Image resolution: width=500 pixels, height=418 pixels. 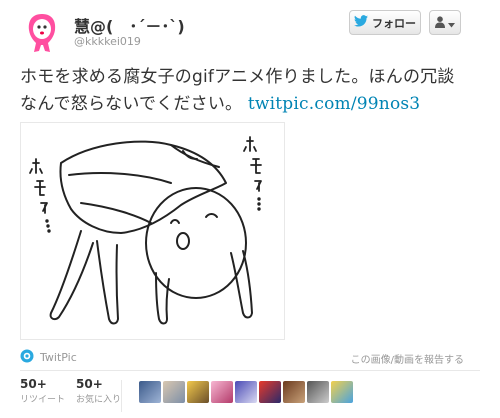 I want to click on user-handle: @kkkkei019, so click(x=107, y=41).